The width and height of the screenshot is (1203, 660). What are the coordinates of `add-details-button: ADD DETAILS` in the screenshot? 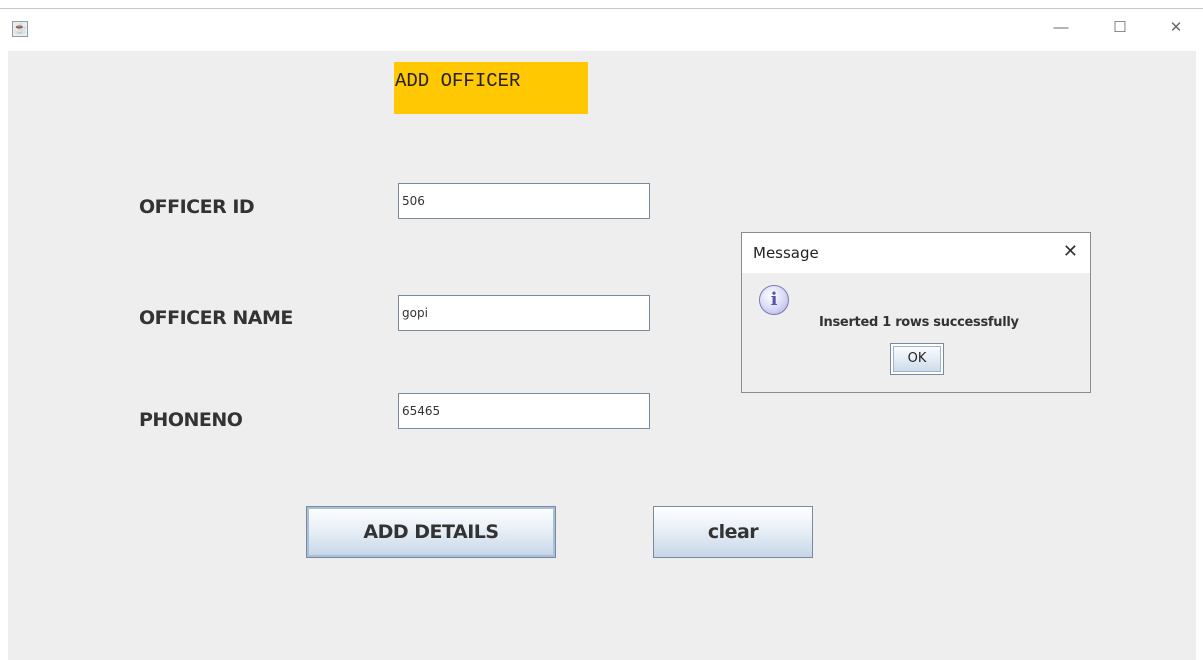 It's located at (431, 532).